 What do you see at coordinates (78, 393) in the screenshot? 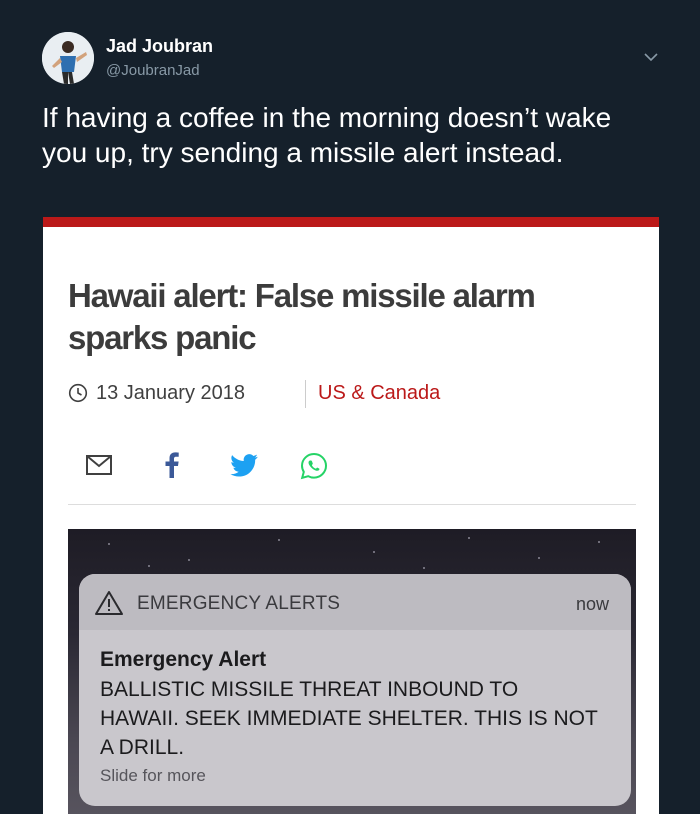
I see `clock-icon` at bounding box center [78, 393].